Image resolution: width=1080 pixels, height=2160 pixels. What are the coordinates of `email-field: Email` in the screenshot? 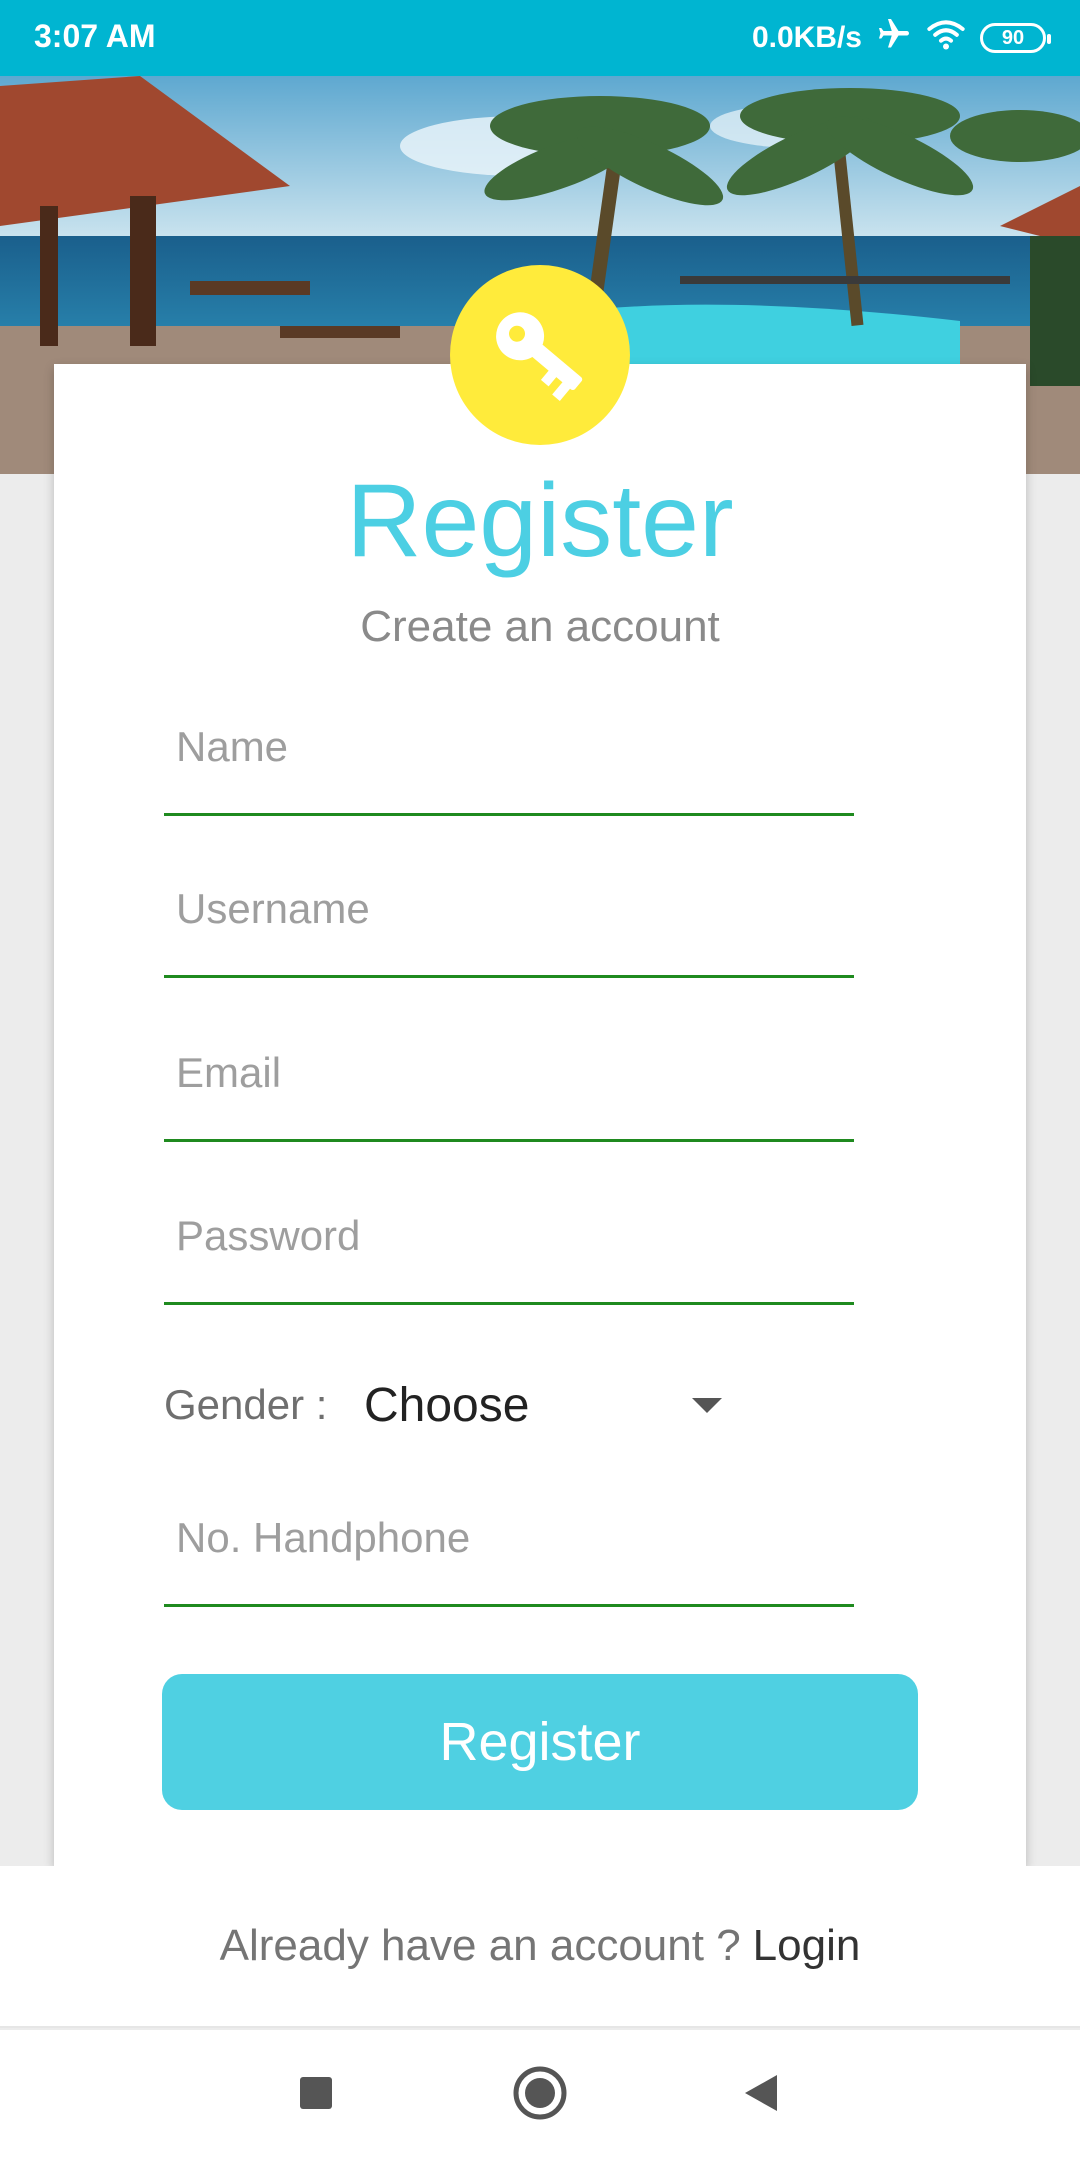 It's located at (509, 1087).